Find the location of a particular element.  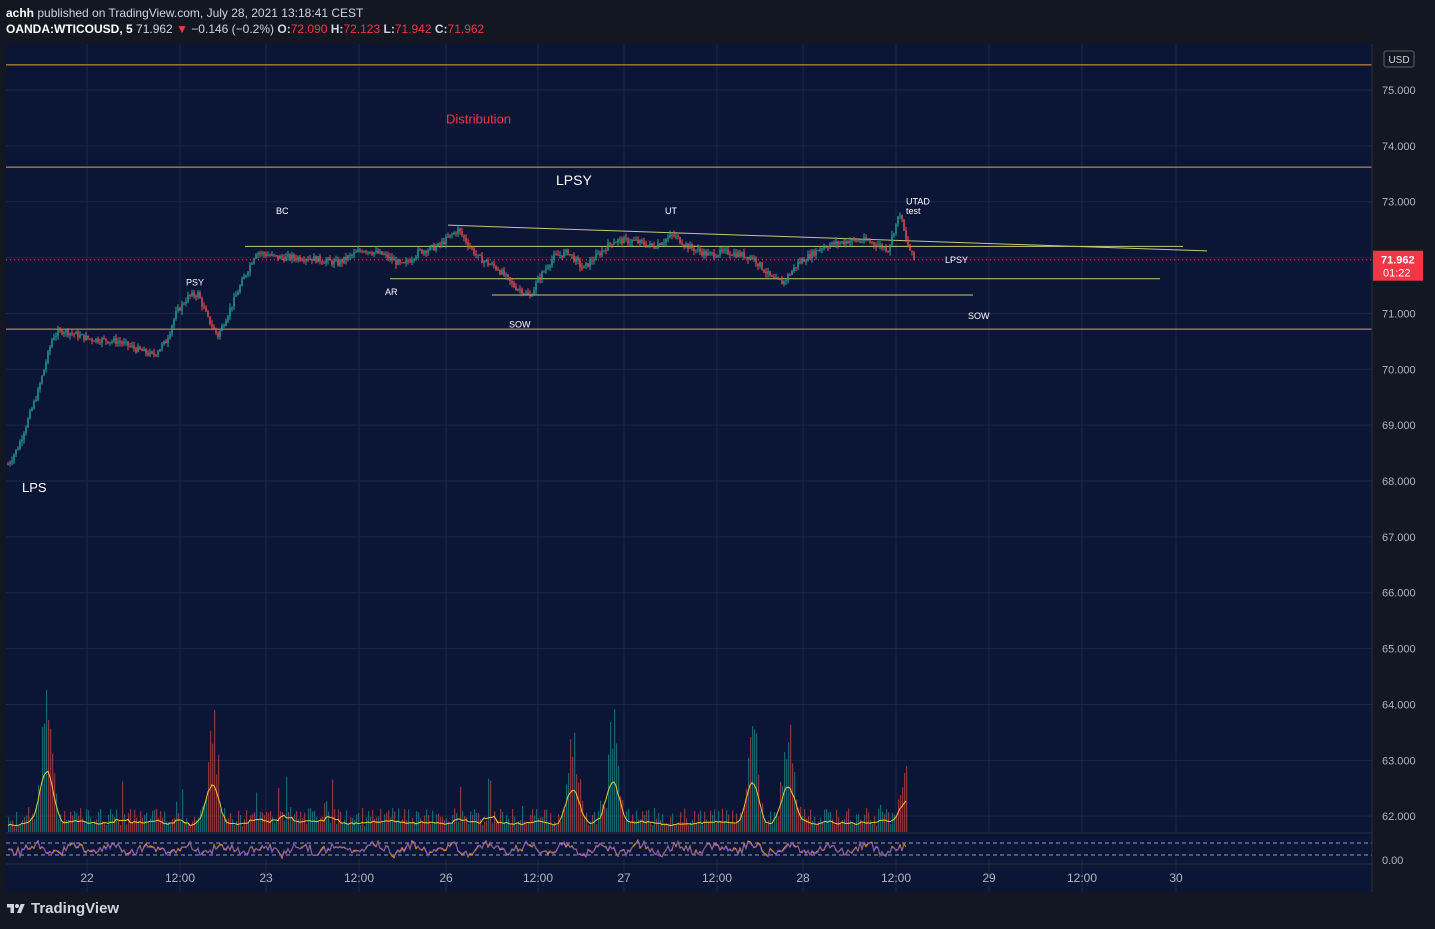

price-tick-label: 68.000 is located at coordinates (1399, 482).